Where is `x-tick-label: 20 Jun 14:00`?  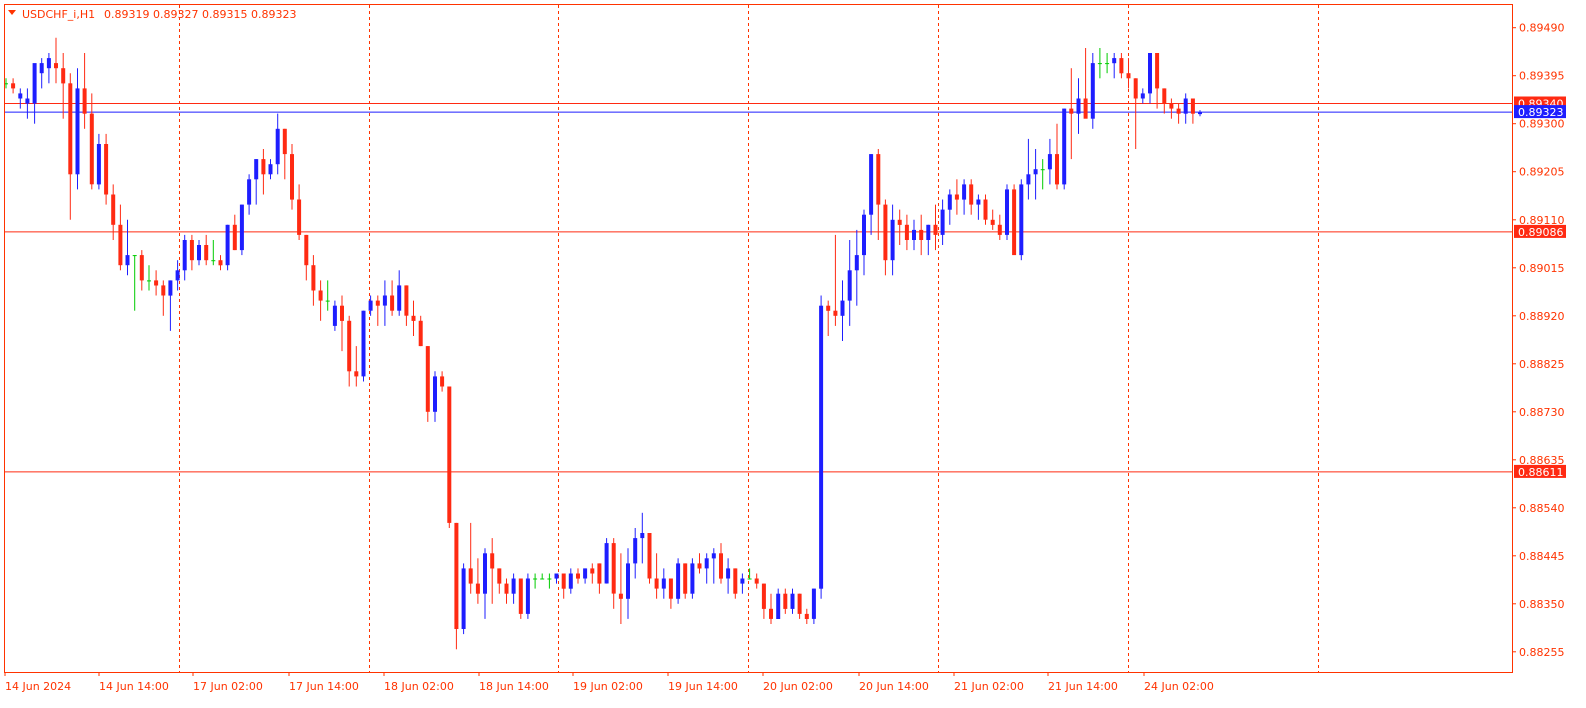 x-tick-label: 20 Jun 14:00 is located at coordinates (894, 686).